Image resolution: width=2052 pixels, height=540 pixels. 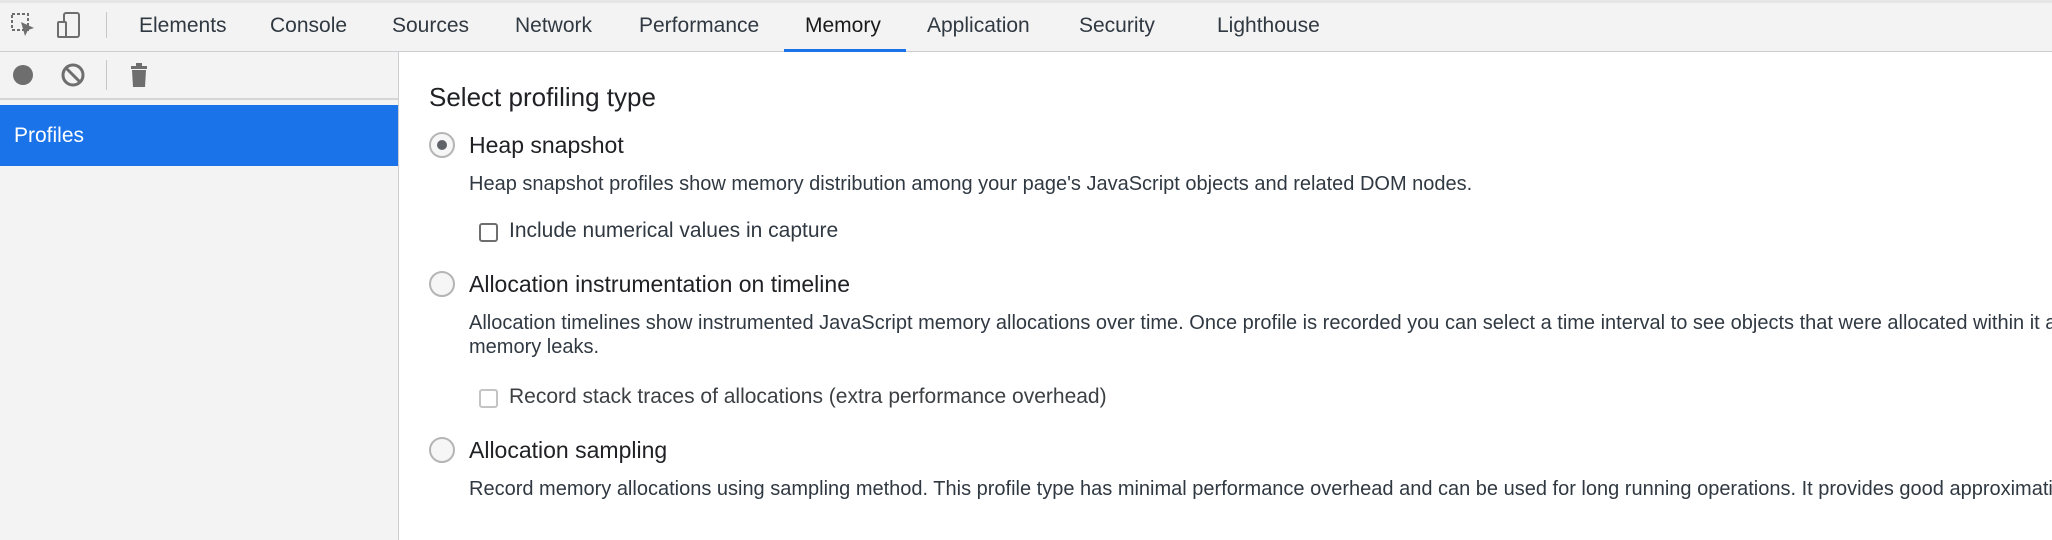 What do you see at coordinates (199, 135) in the screenshot?
I see `sidebar-item-profiles: Profiles` at bounding box center [199, 135].